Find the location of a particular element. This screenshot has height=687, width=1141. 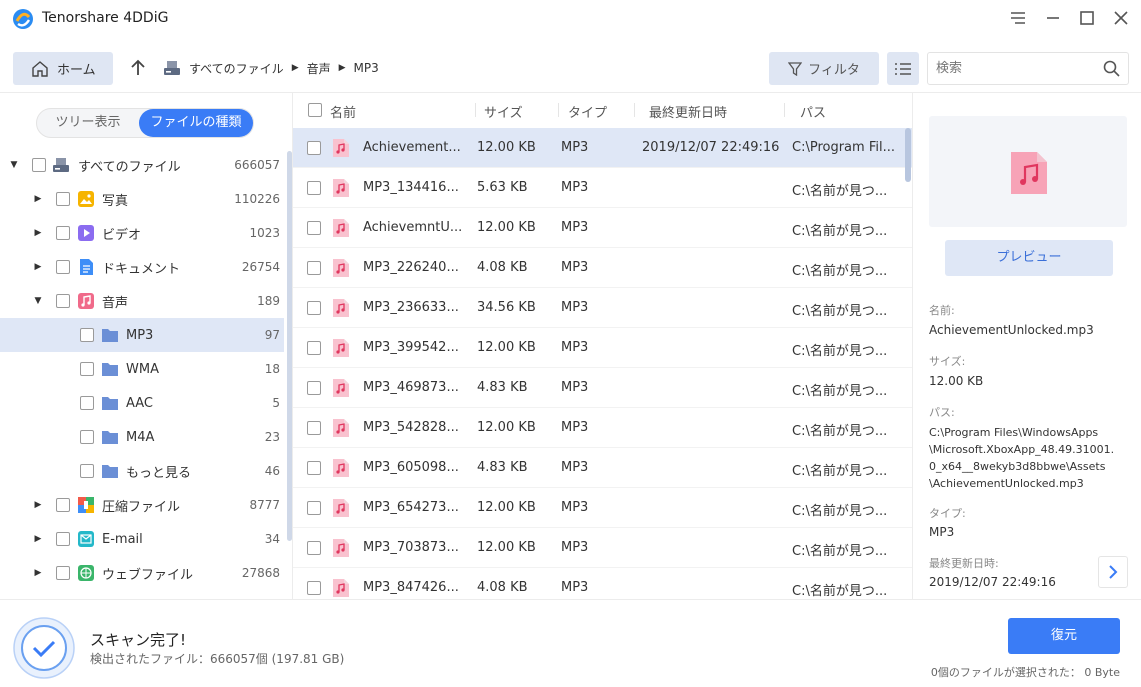

up-button is located at coordinates (138, 68).